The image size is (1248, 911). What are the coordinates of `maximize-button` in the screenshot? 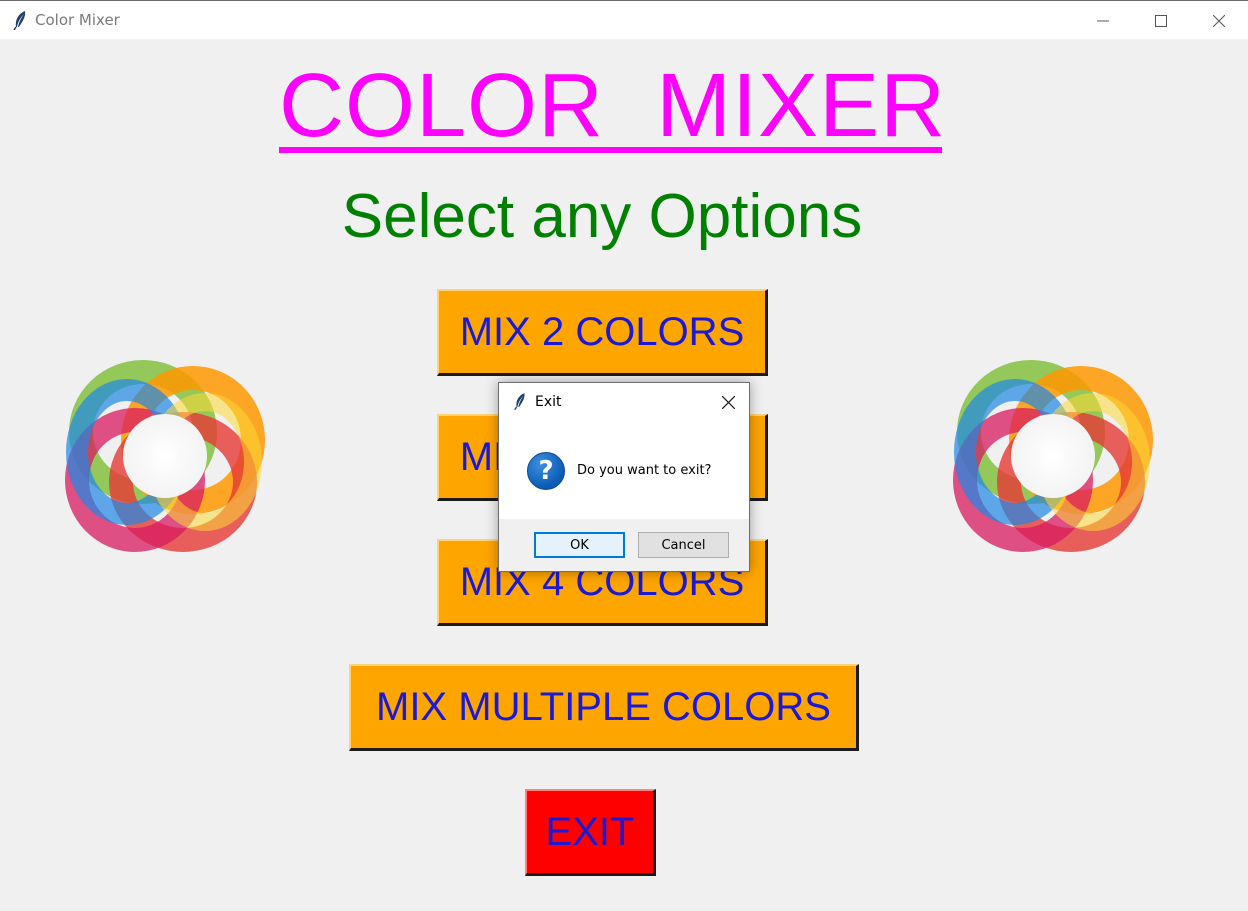 It's located at (1161, 20).